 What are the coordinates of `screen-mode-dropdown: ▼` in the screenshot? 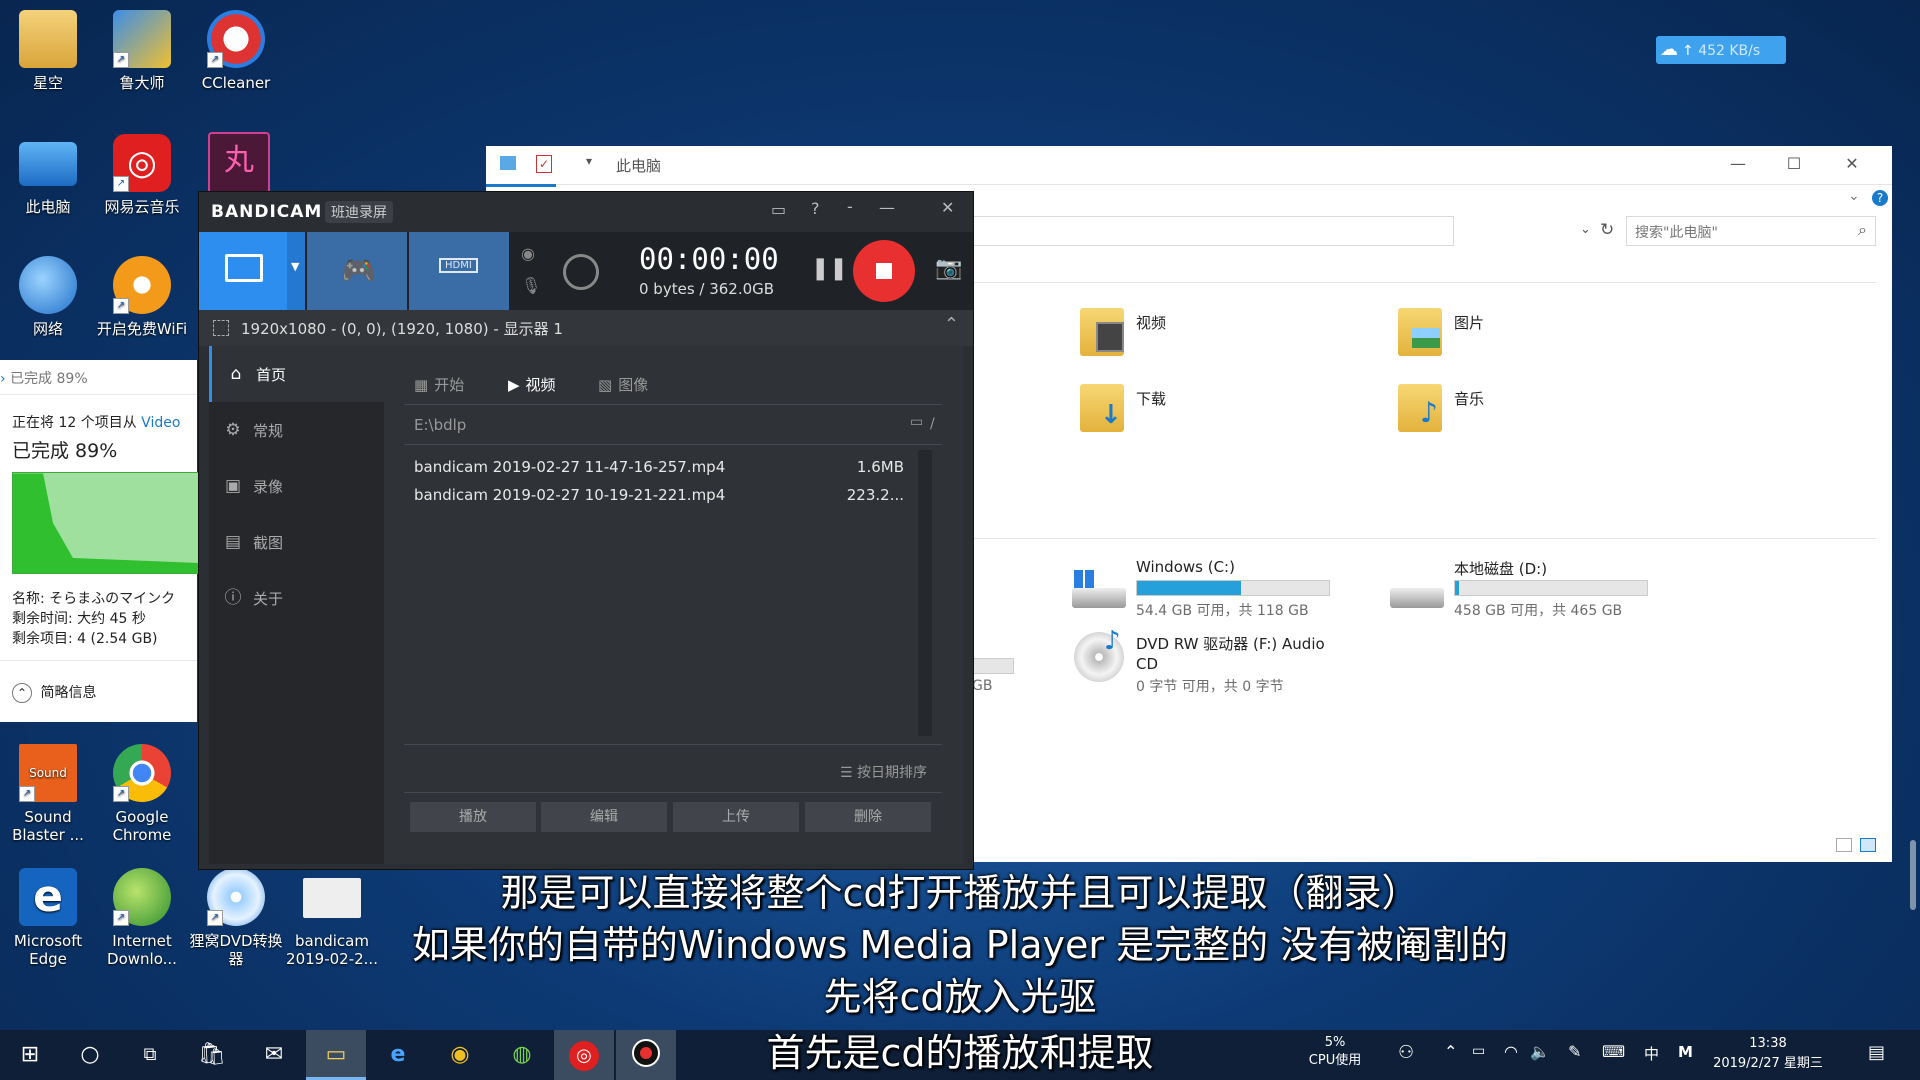 It's located at (296, 271).